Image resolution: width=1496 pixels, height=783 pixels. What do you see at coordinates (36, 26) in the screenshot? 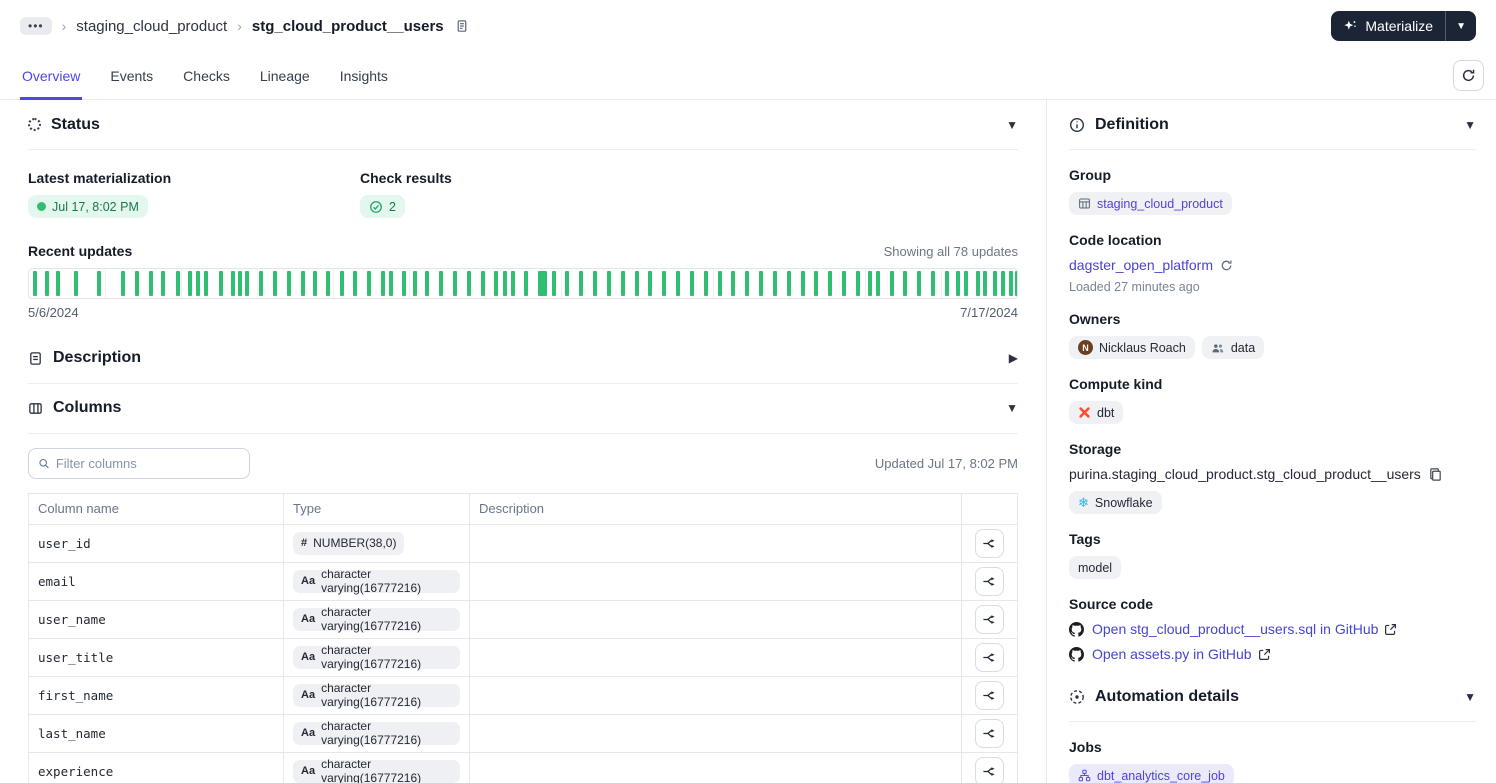
I see `breadcrumb-ellipsis-button: •••` at bounding box center [36, 26].